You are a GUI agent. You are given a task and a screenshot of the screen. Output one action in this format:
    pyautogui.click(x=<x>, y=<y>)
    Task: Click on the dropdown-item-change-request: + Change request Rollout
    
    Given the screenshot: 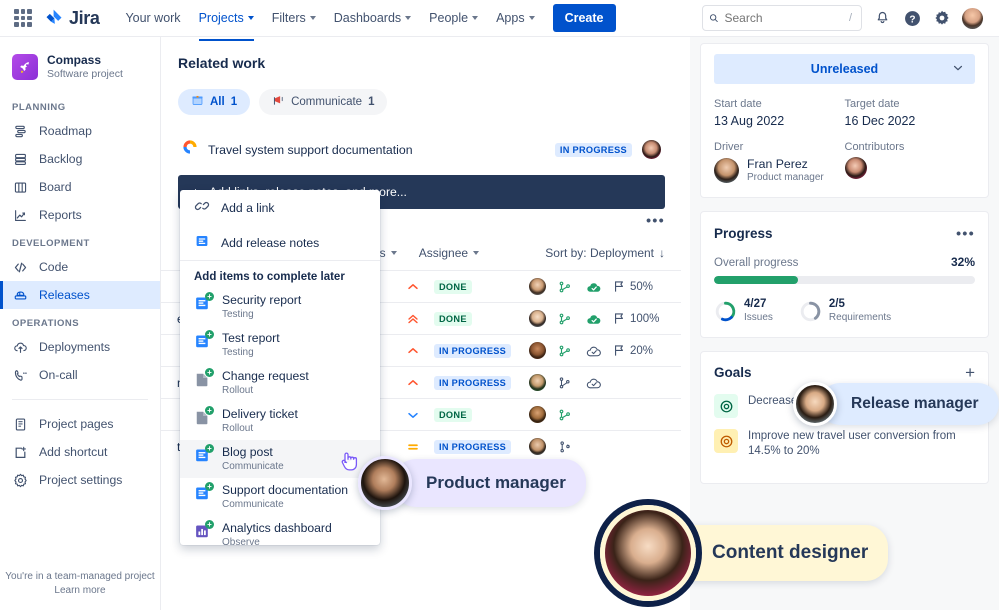 What is the action you would take?
    pyautogui.click(x=280, y=383)
    